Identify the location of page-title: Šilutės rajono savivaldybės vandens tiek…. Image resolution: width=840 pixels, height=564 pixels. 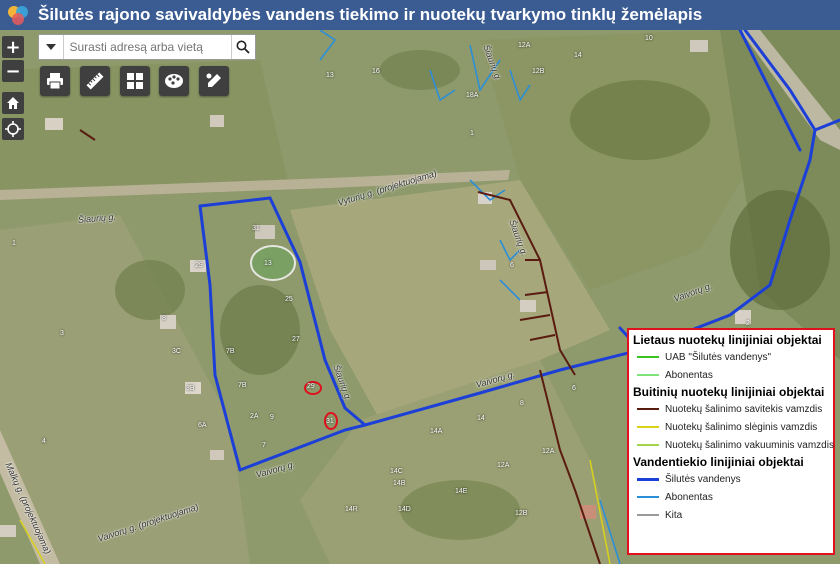
(370, 14).